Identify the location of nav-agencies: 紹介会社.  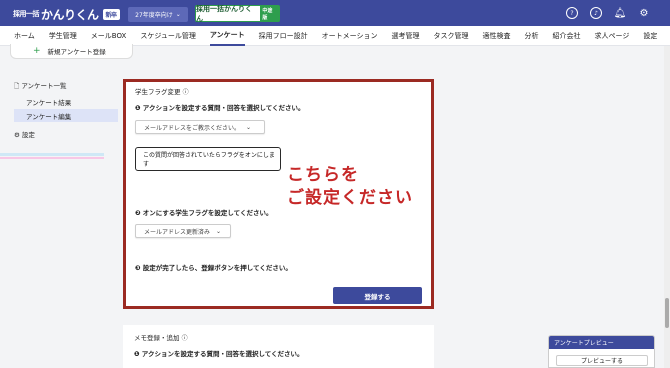
(566, 36).